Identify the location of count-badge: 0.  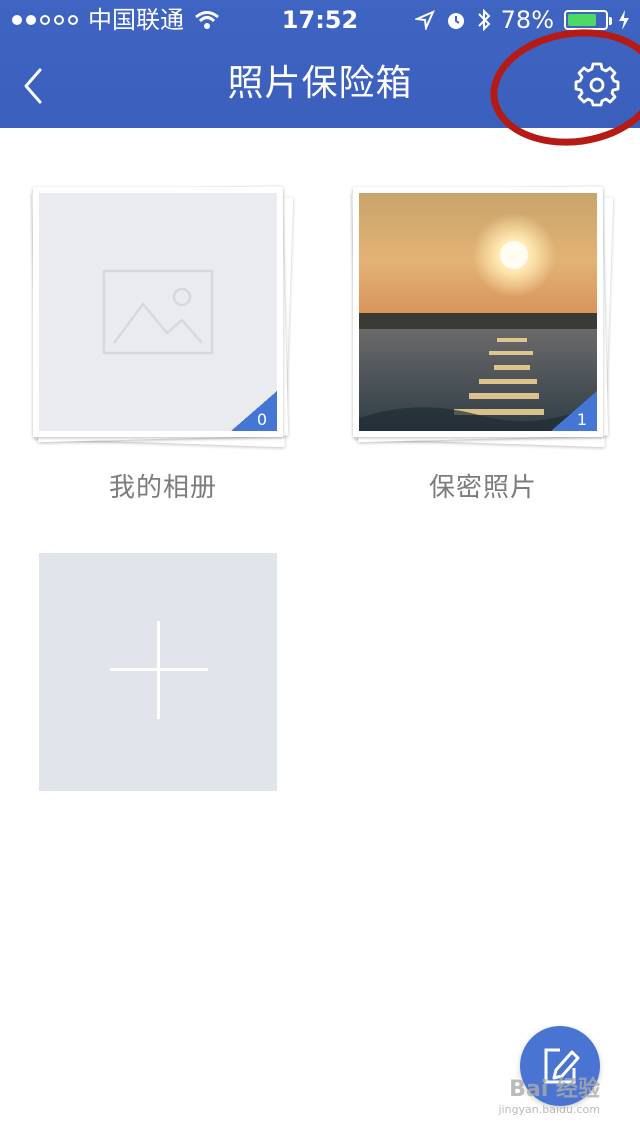
(254, 411).